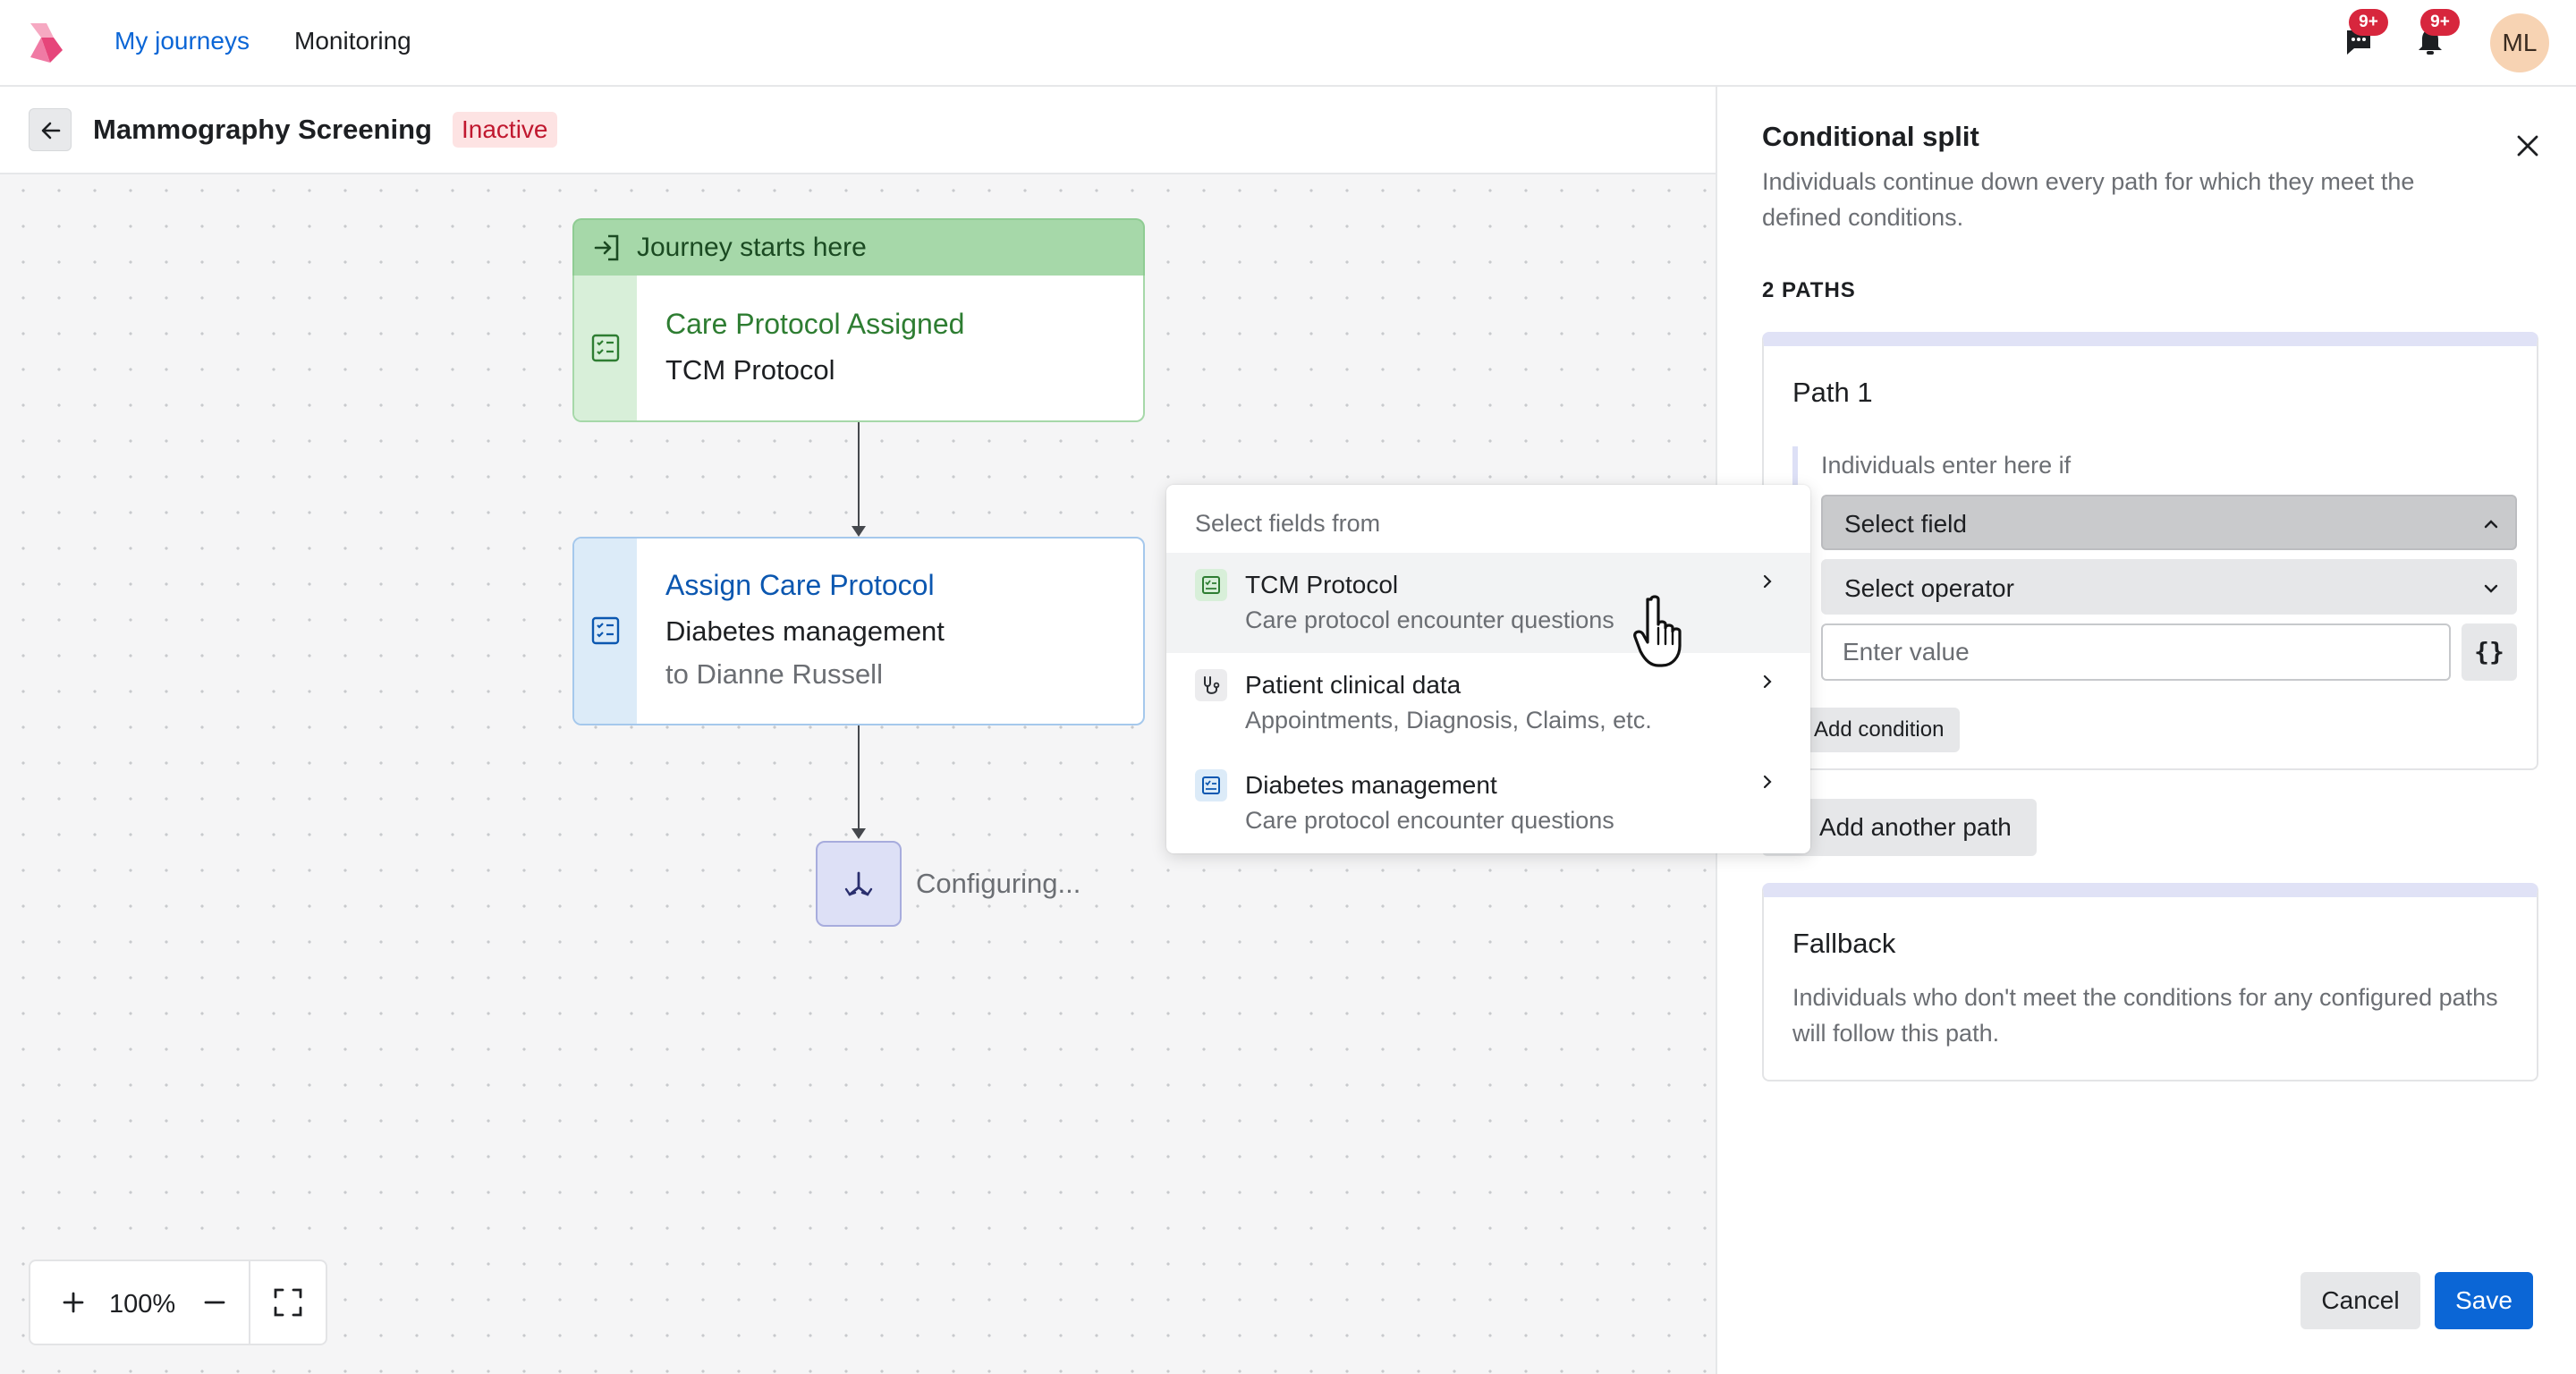  I want to click on nav-tab-monitoring: Monitoring, so click(352, 41).